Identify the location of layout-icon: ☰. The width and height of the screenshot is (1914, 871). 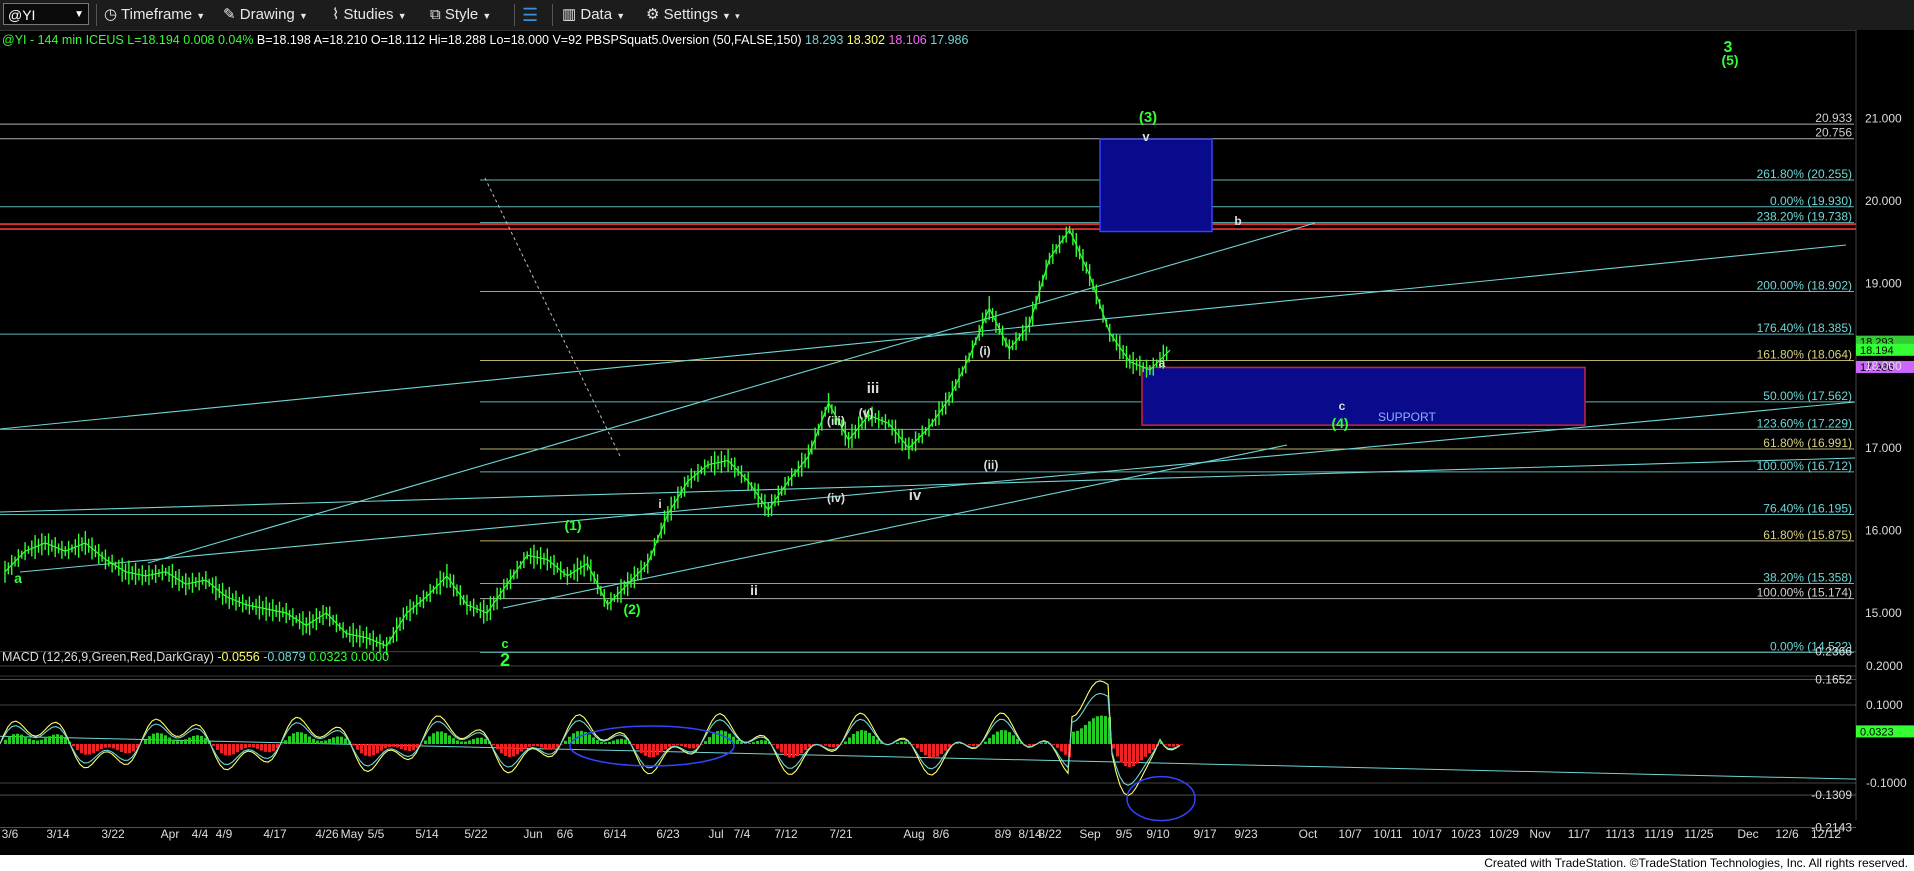
(530, 15).